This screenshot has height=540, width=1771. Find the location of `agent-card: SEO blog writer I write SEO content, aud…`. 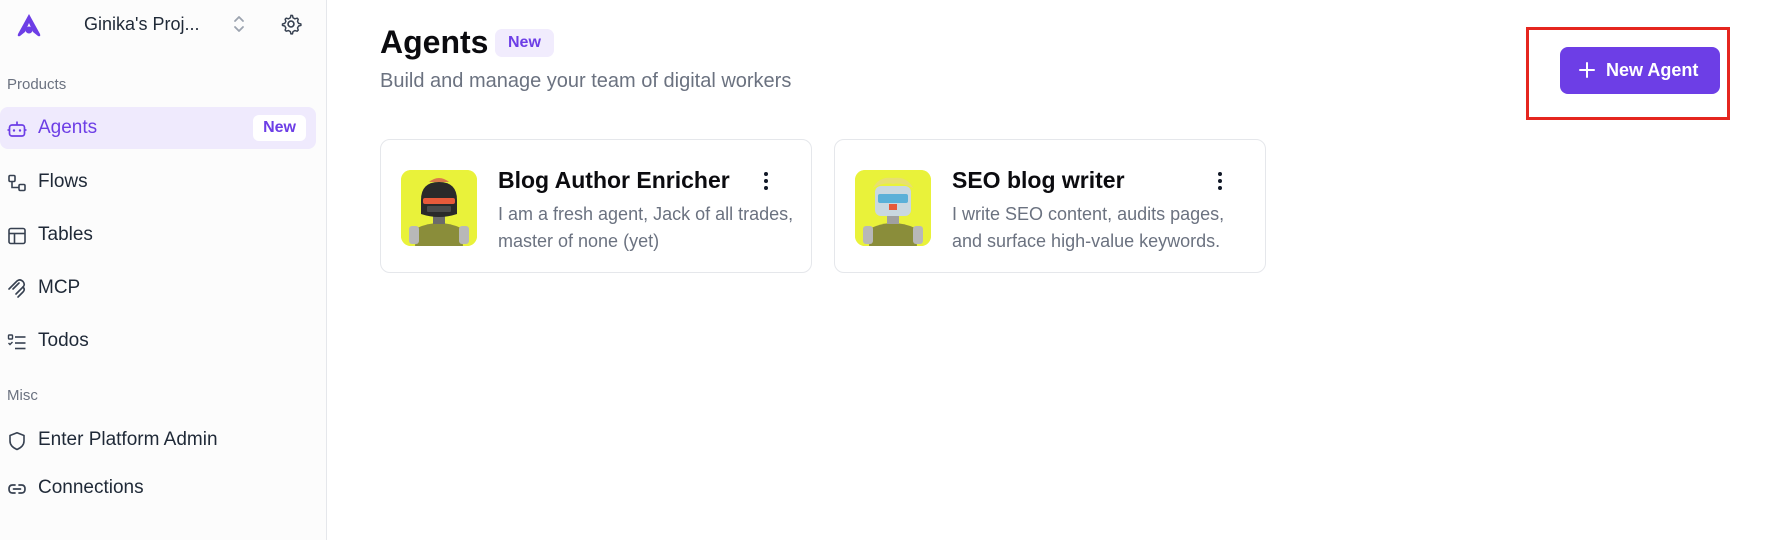

agent-card: SEO blog writer I write SEO content, aud… is located at coordinates (1050, 206).